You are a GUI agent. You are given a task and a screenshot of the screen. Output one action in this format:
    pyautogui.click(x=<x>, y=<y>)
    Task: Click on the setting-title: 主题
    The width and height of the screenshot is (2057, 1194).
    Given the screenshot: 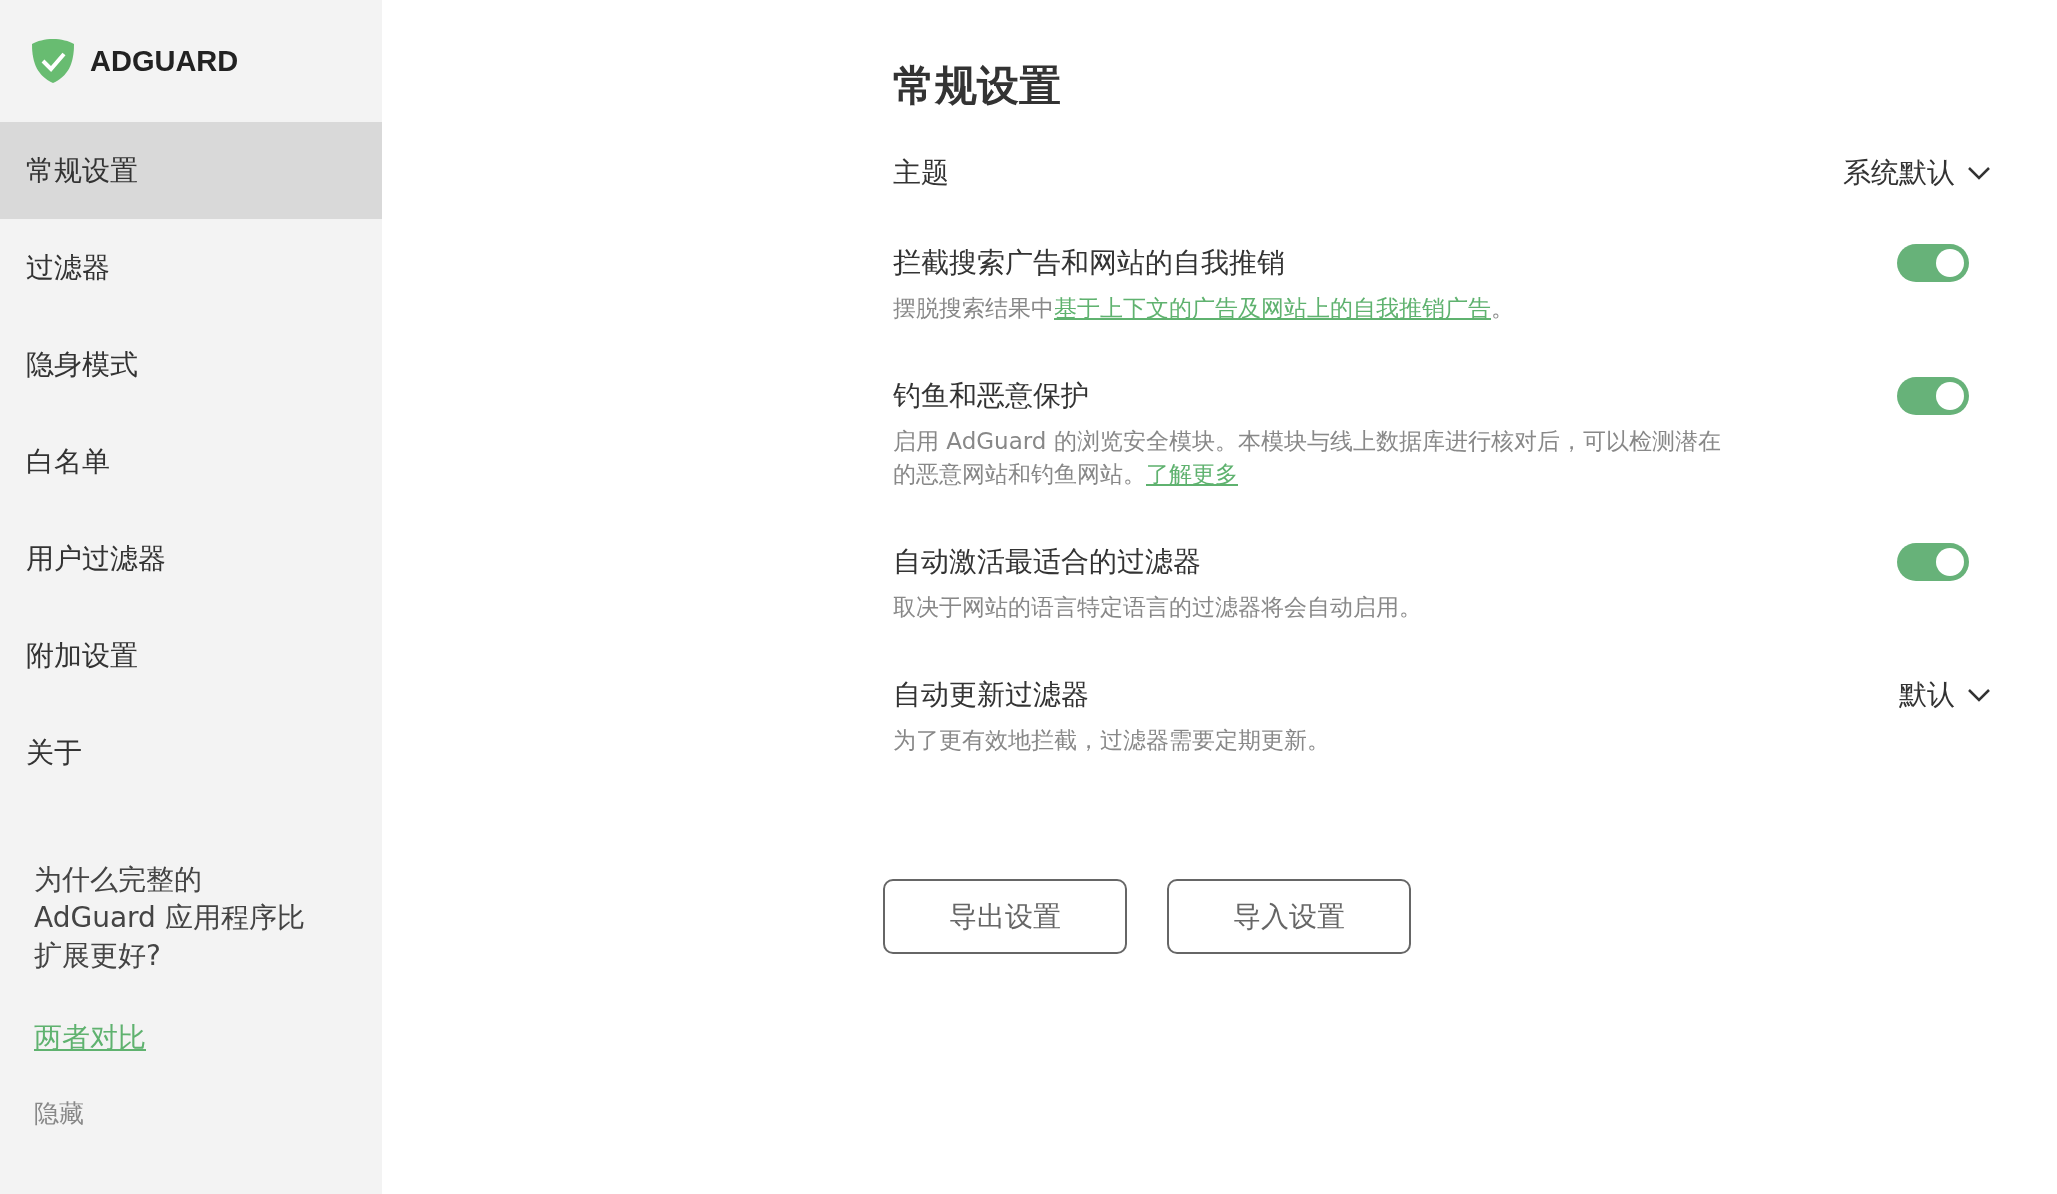 What is the action you would take?
    pyautogui.click(x=921, y=173)
    